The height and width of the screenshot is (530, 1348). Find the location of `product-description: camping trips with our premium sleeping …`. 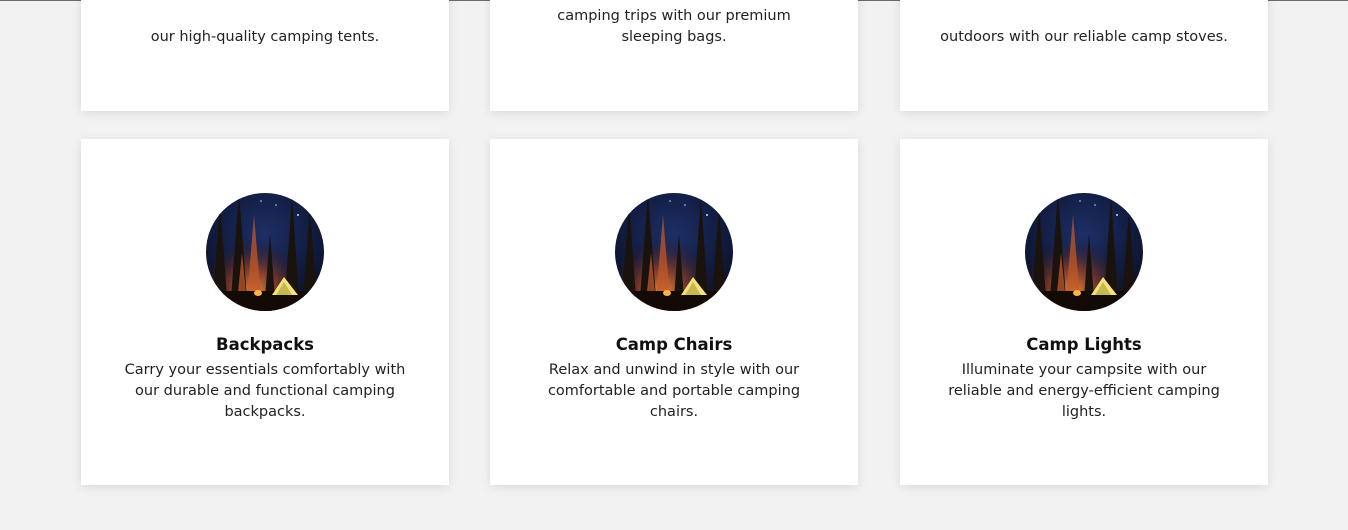

product-description: camping trips with our premium sleeping … is located at coordinates (674, 26).